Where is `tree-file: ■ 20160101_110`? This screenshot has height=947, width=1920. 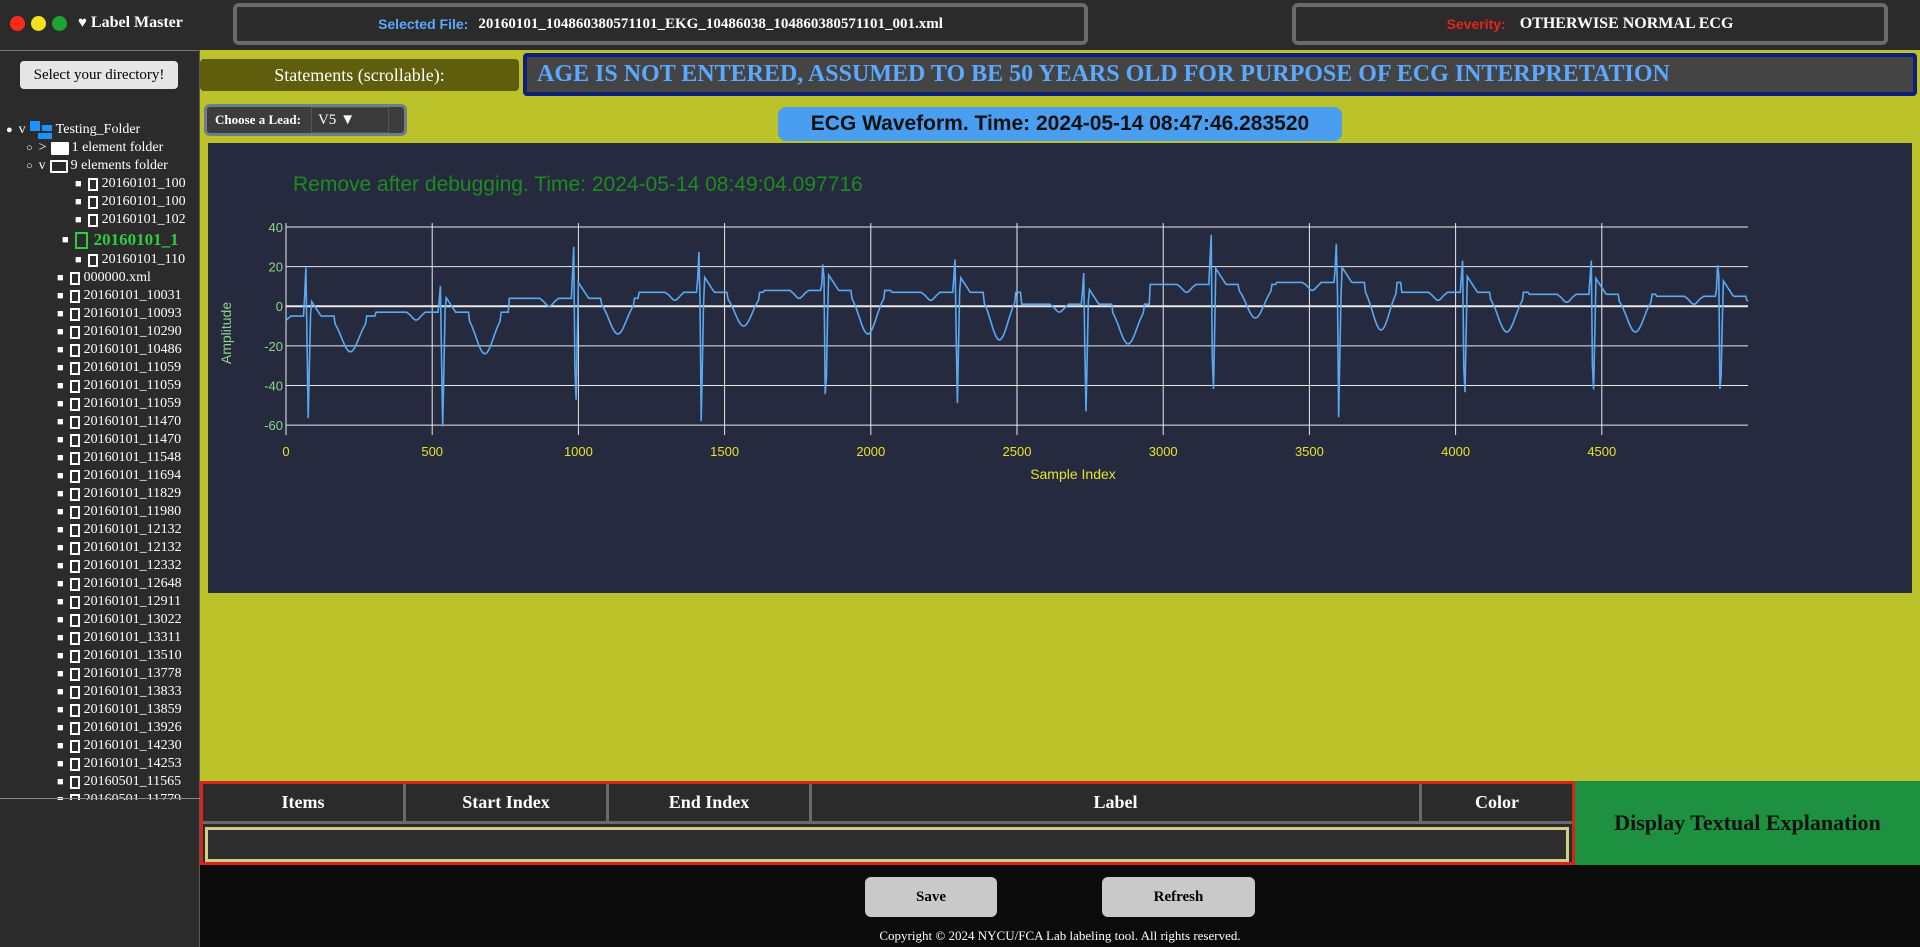 tree-file: ■ 20160101_110 is located at coordinates (130, 260).